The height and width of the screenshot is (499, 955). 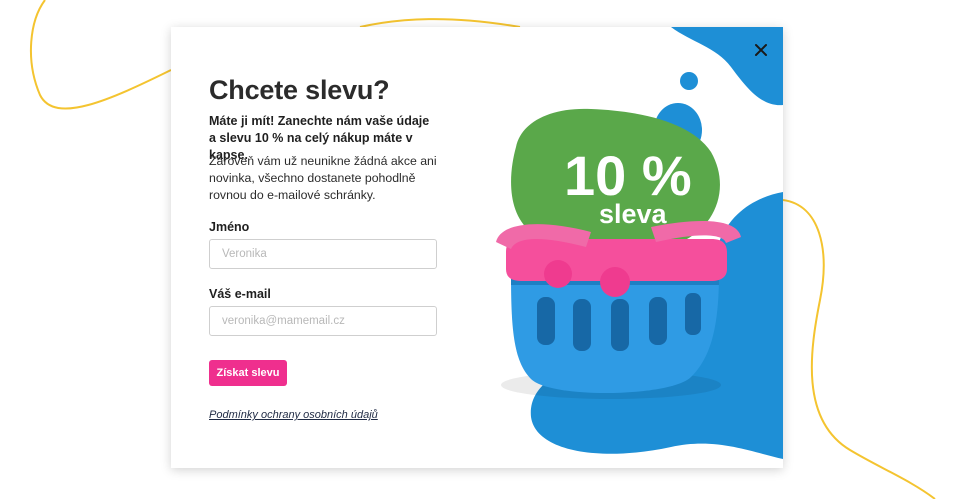 I want to click on promo-word: sleva, so click(x=633, y=214).